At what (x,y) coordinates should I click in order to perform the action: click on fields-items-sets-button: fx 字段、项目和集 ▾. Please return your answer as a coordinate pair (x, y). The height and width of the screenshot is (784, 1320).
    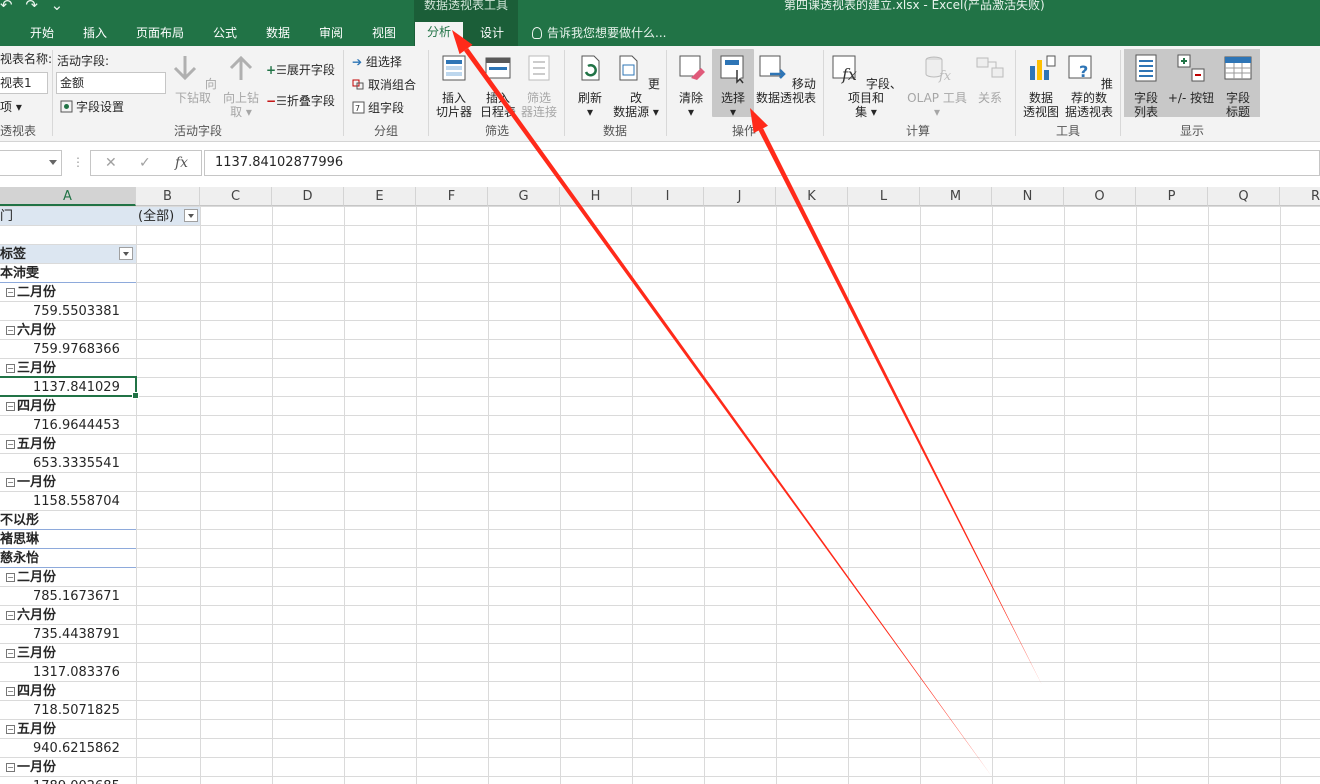
    Looking at the image, I should click on (866, 85).